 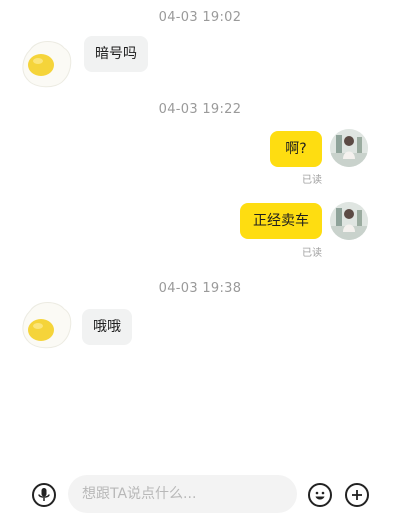 I want to click on emoji-icon, so click(x=320, y=495).